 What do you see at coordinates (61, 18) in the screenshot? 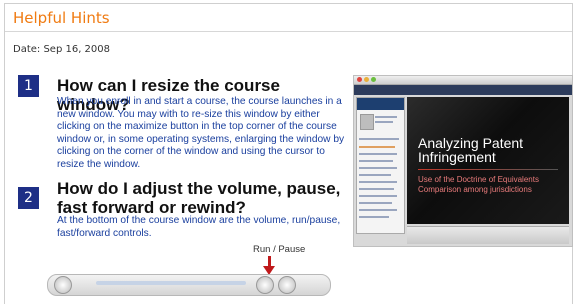
I see `page-title: Helpful Hints` at bounding box center [61, 18].